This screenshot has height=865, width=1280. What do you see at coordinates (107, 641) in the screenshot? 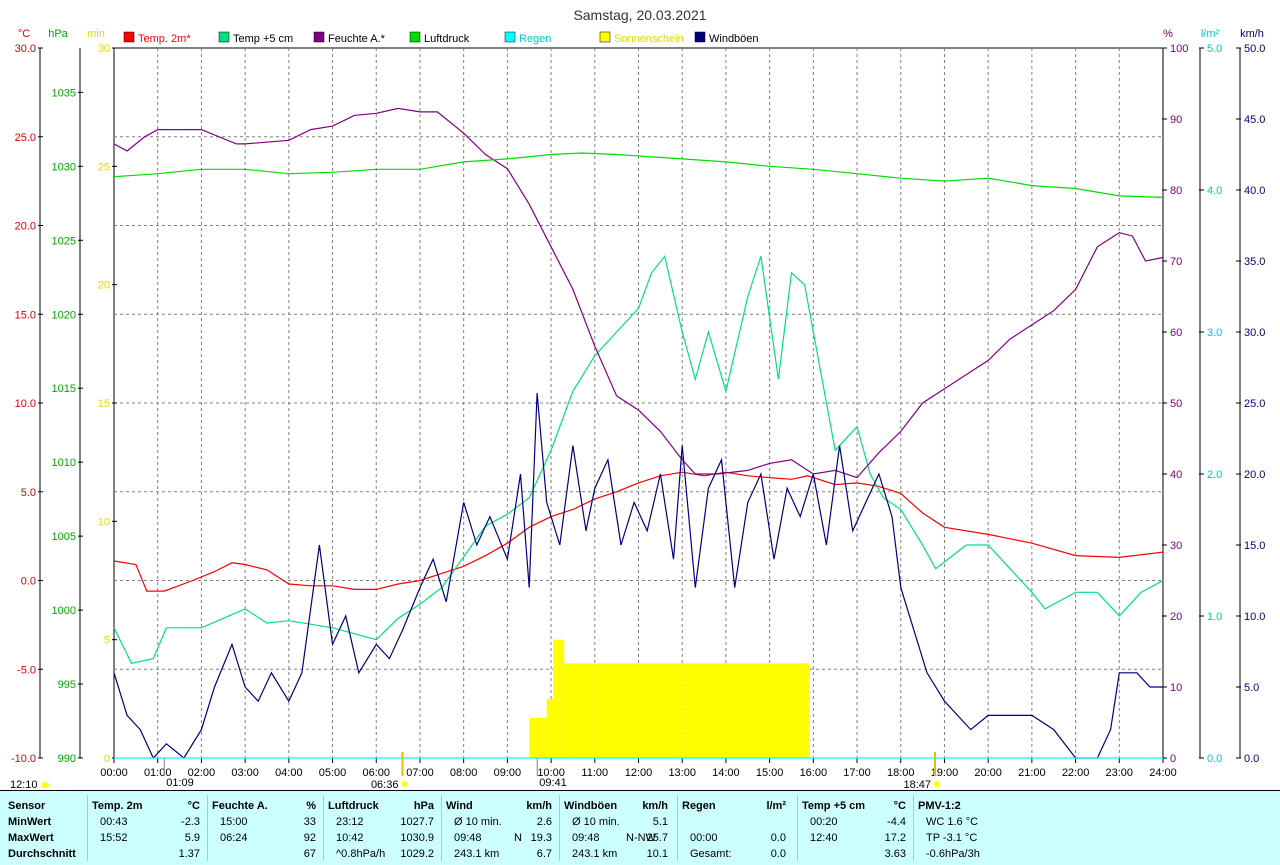
I see `sun-tick-label: 5` at bounding box center [107, 641].